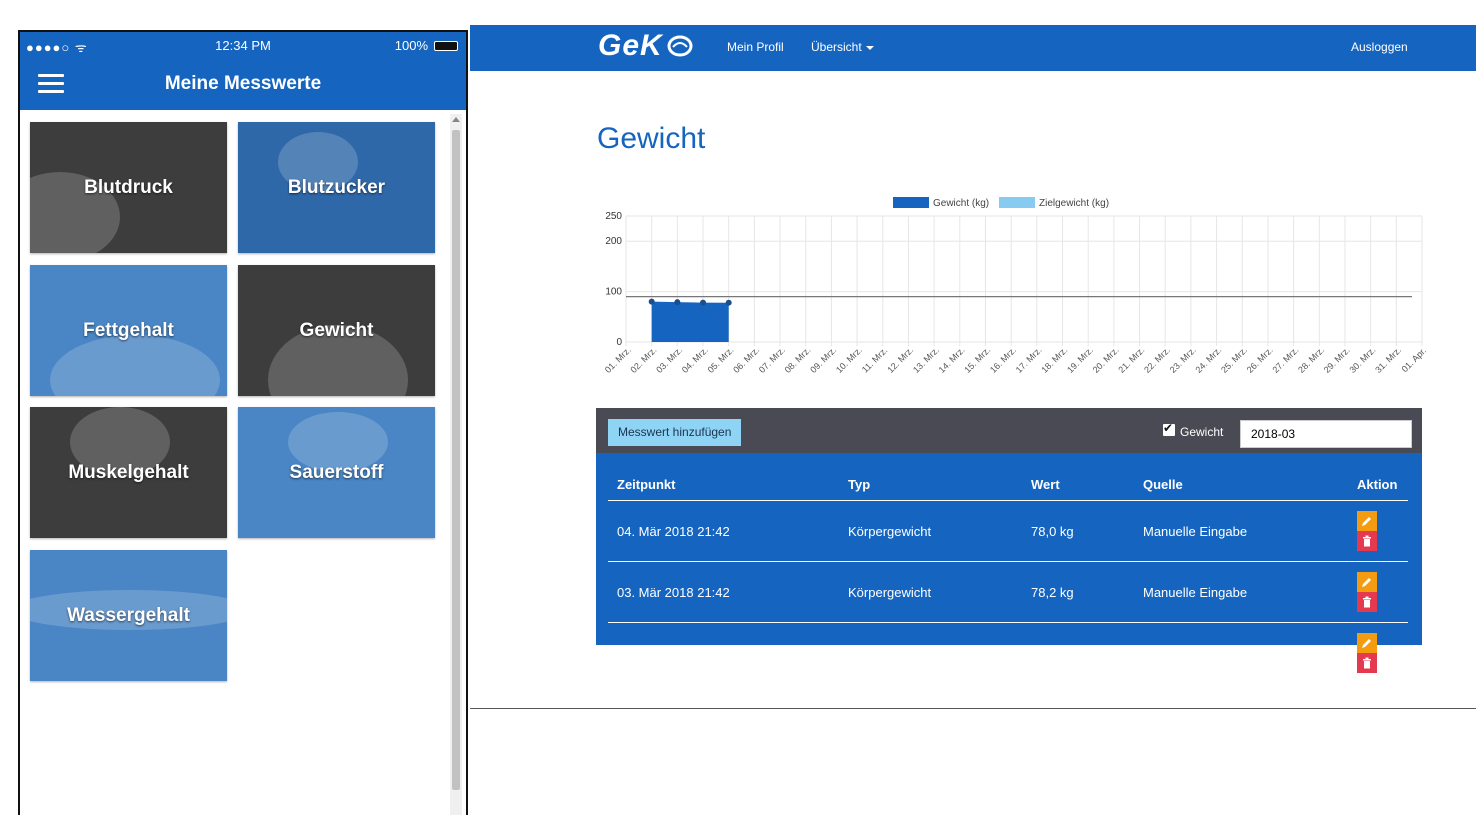 This screenshot has height=815, width=1476. Describe the element at coordinates (456, 460) in the screenshot. I see `scrollbar-thumb` at that location.